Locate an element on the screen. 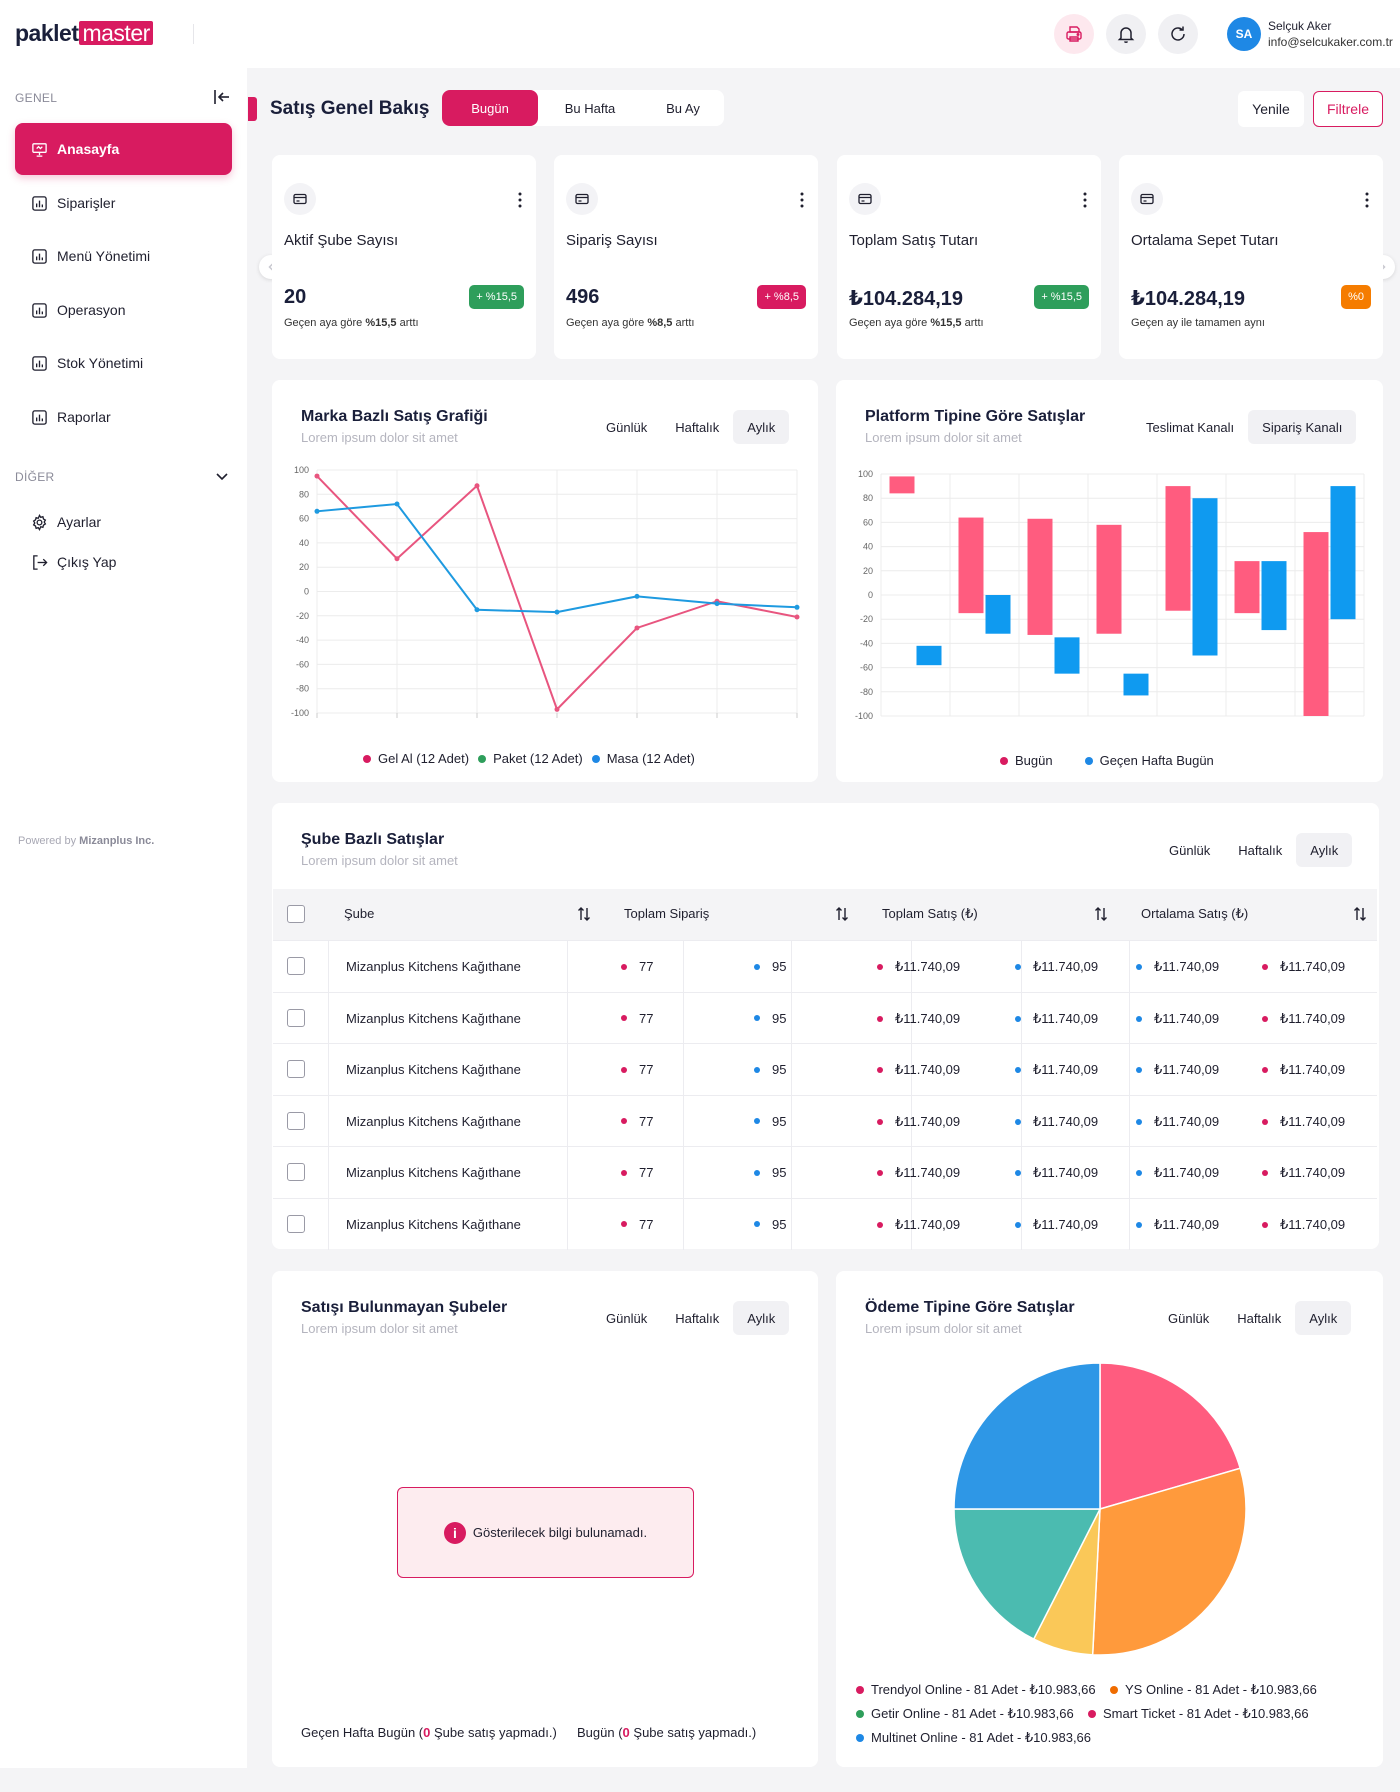  sidebar-item-stok-yonetimi: Stok Yönetimi is located at coordinates (123, 363).